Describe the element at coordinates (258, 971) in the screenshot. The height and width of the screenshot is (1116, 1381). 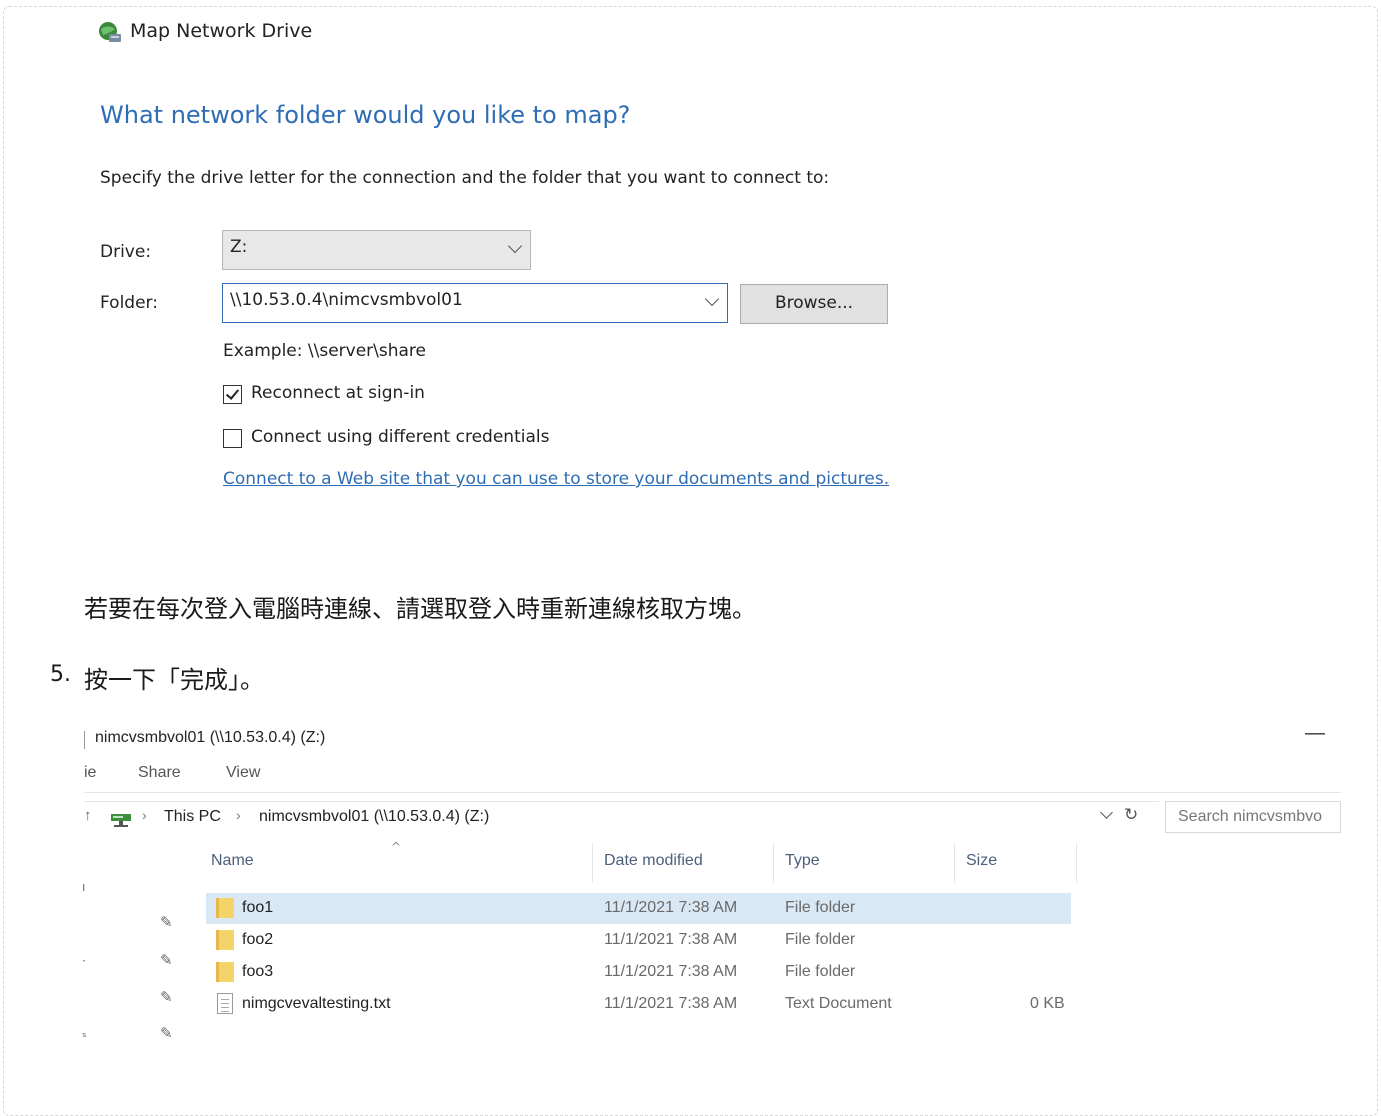
I see `file-name: foo3` at that location.